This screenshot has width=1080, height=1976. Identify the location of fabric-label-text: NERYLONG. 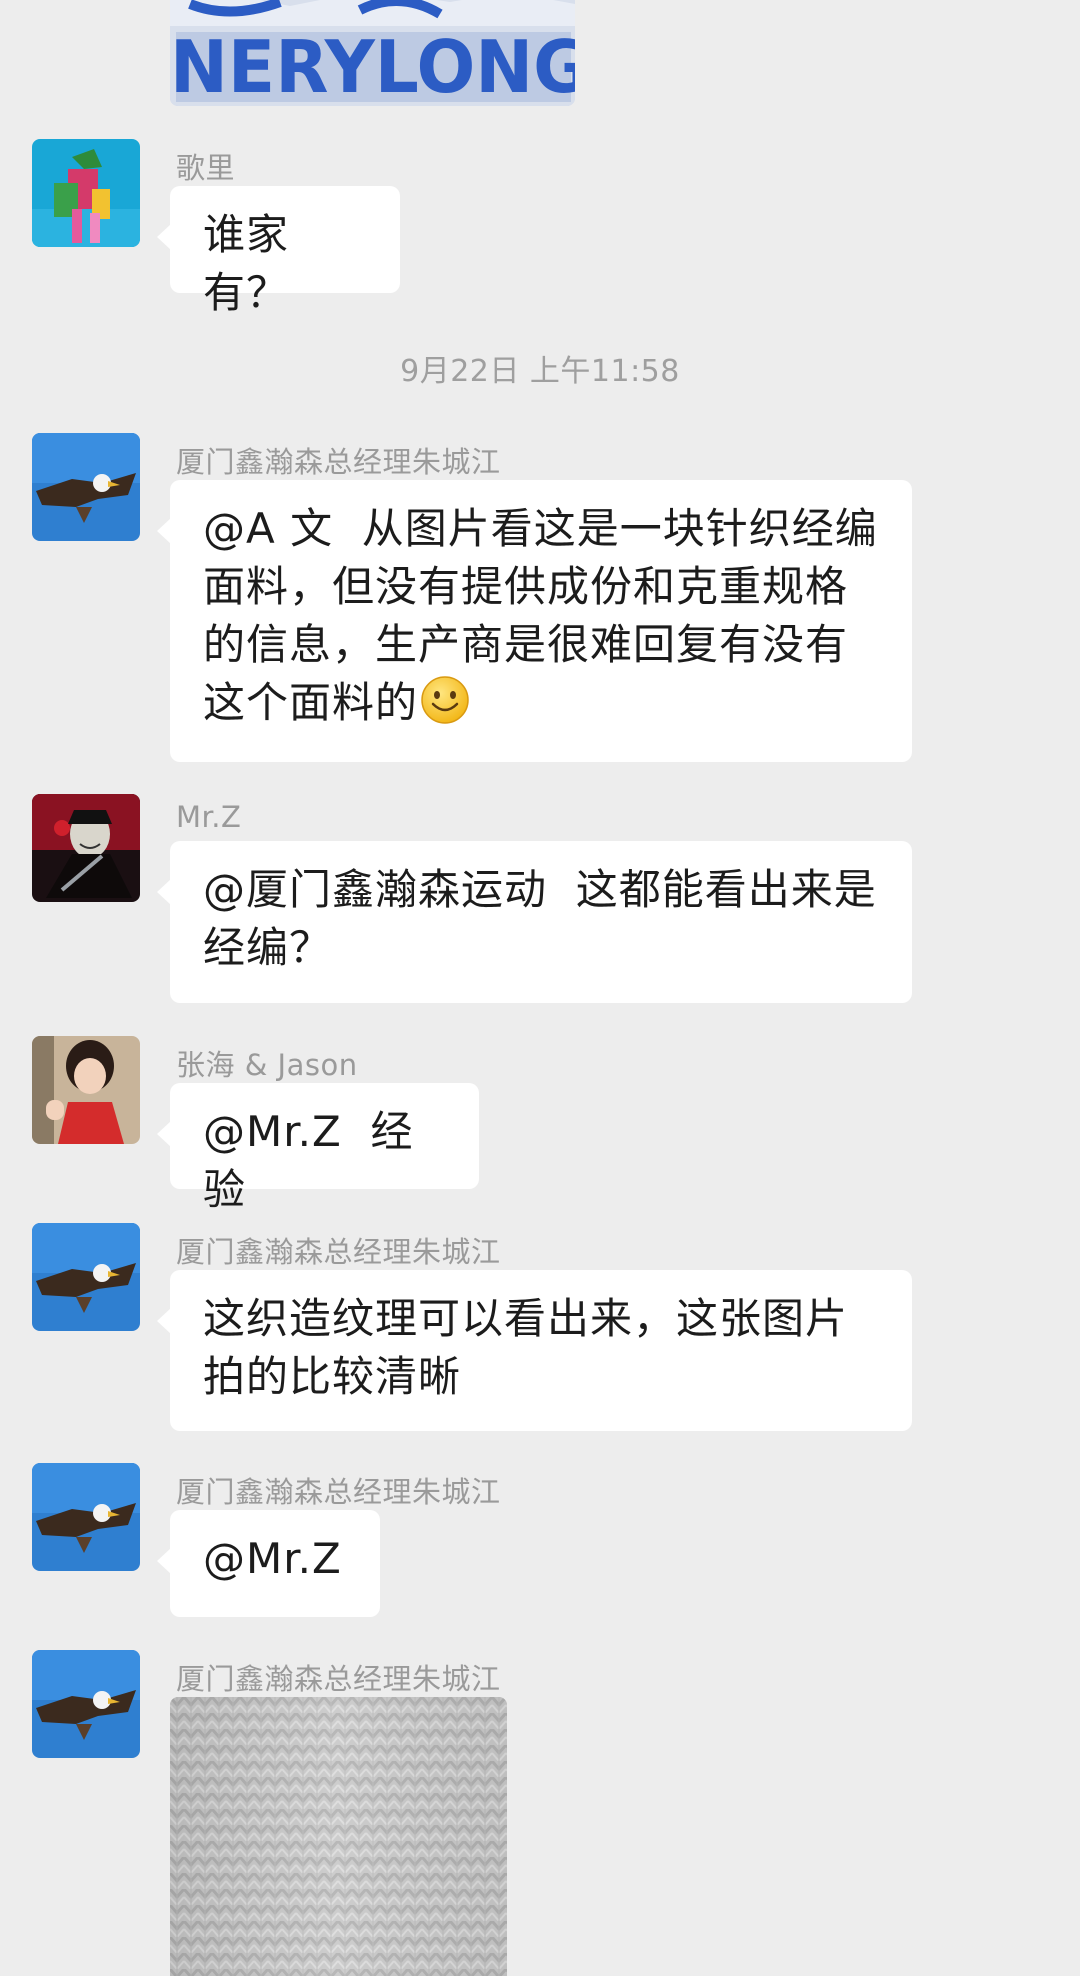
(372, 65).